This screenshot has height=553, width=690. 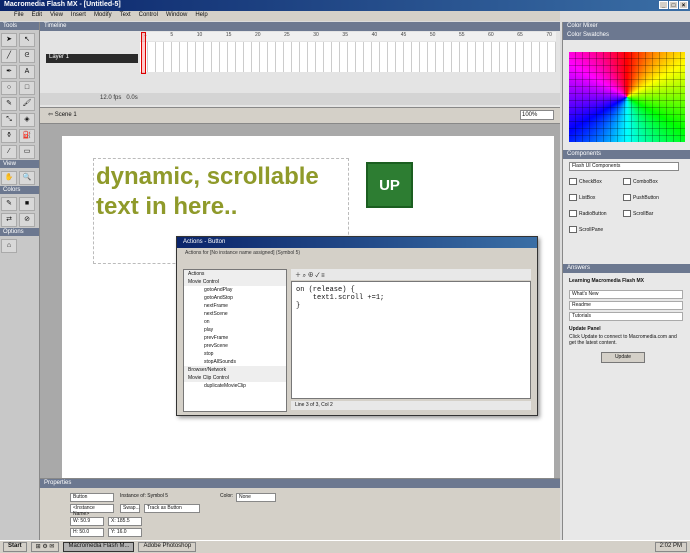 I want to click on code-line: text1.scroll +=1;, so click(x=340, y=298).